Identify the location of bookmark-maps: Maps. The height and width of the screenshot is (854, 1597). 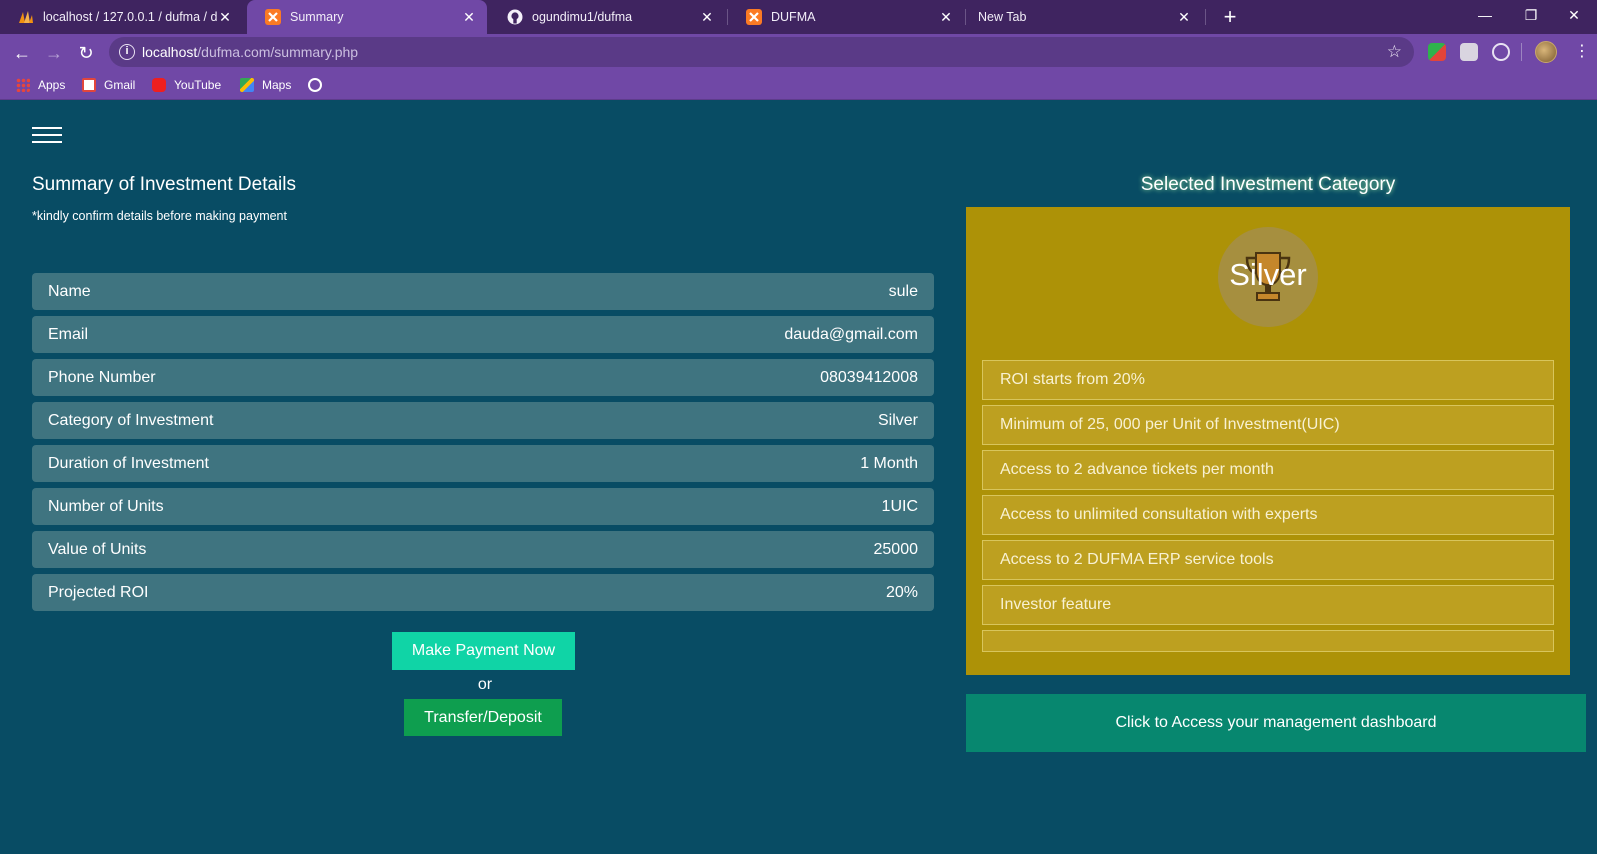
(265, 85).